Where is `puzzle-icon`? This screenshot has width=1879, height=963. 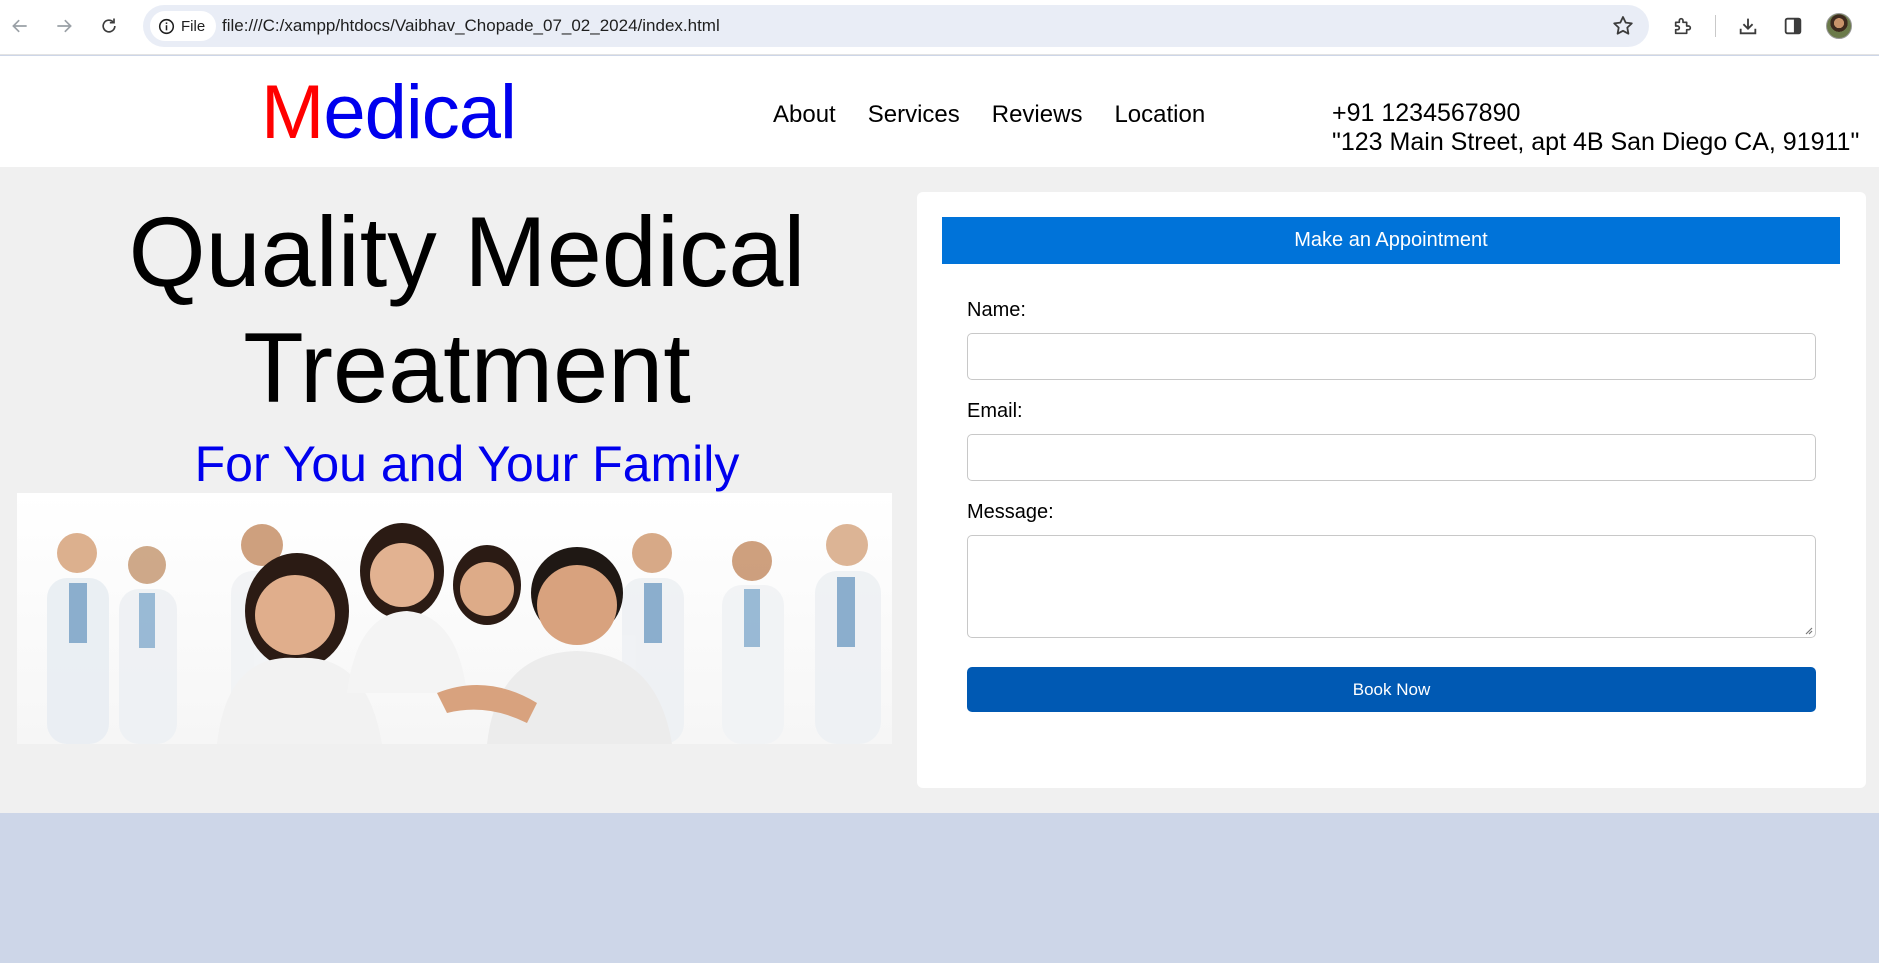
puzzle-icon is located at coordinates (1683, 26).